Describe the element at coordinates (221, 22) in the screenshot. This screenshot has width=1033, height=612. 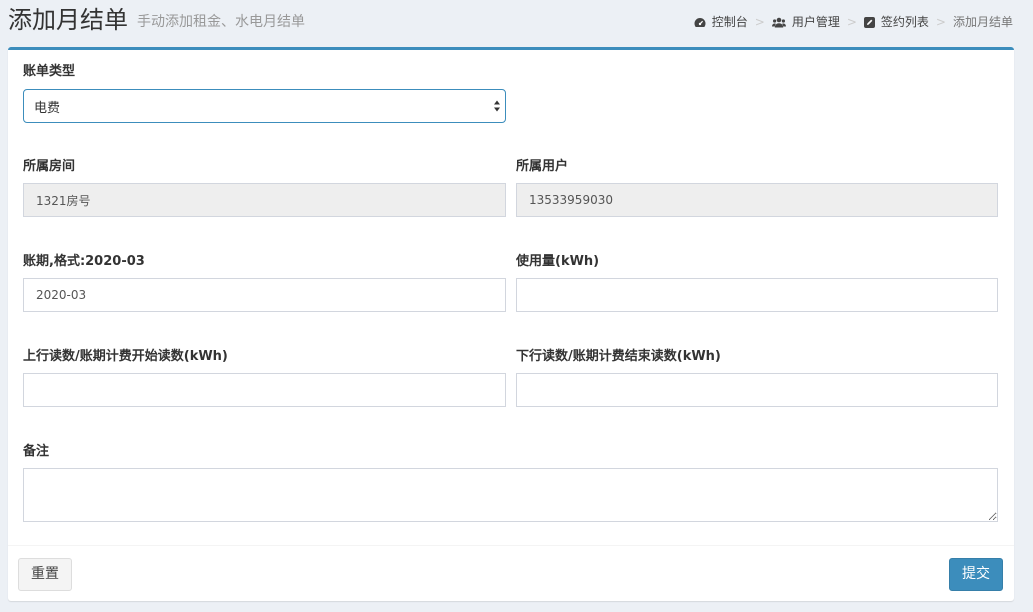
I see `page-subtitle: 手动添加租金、水电月结单` at that location.